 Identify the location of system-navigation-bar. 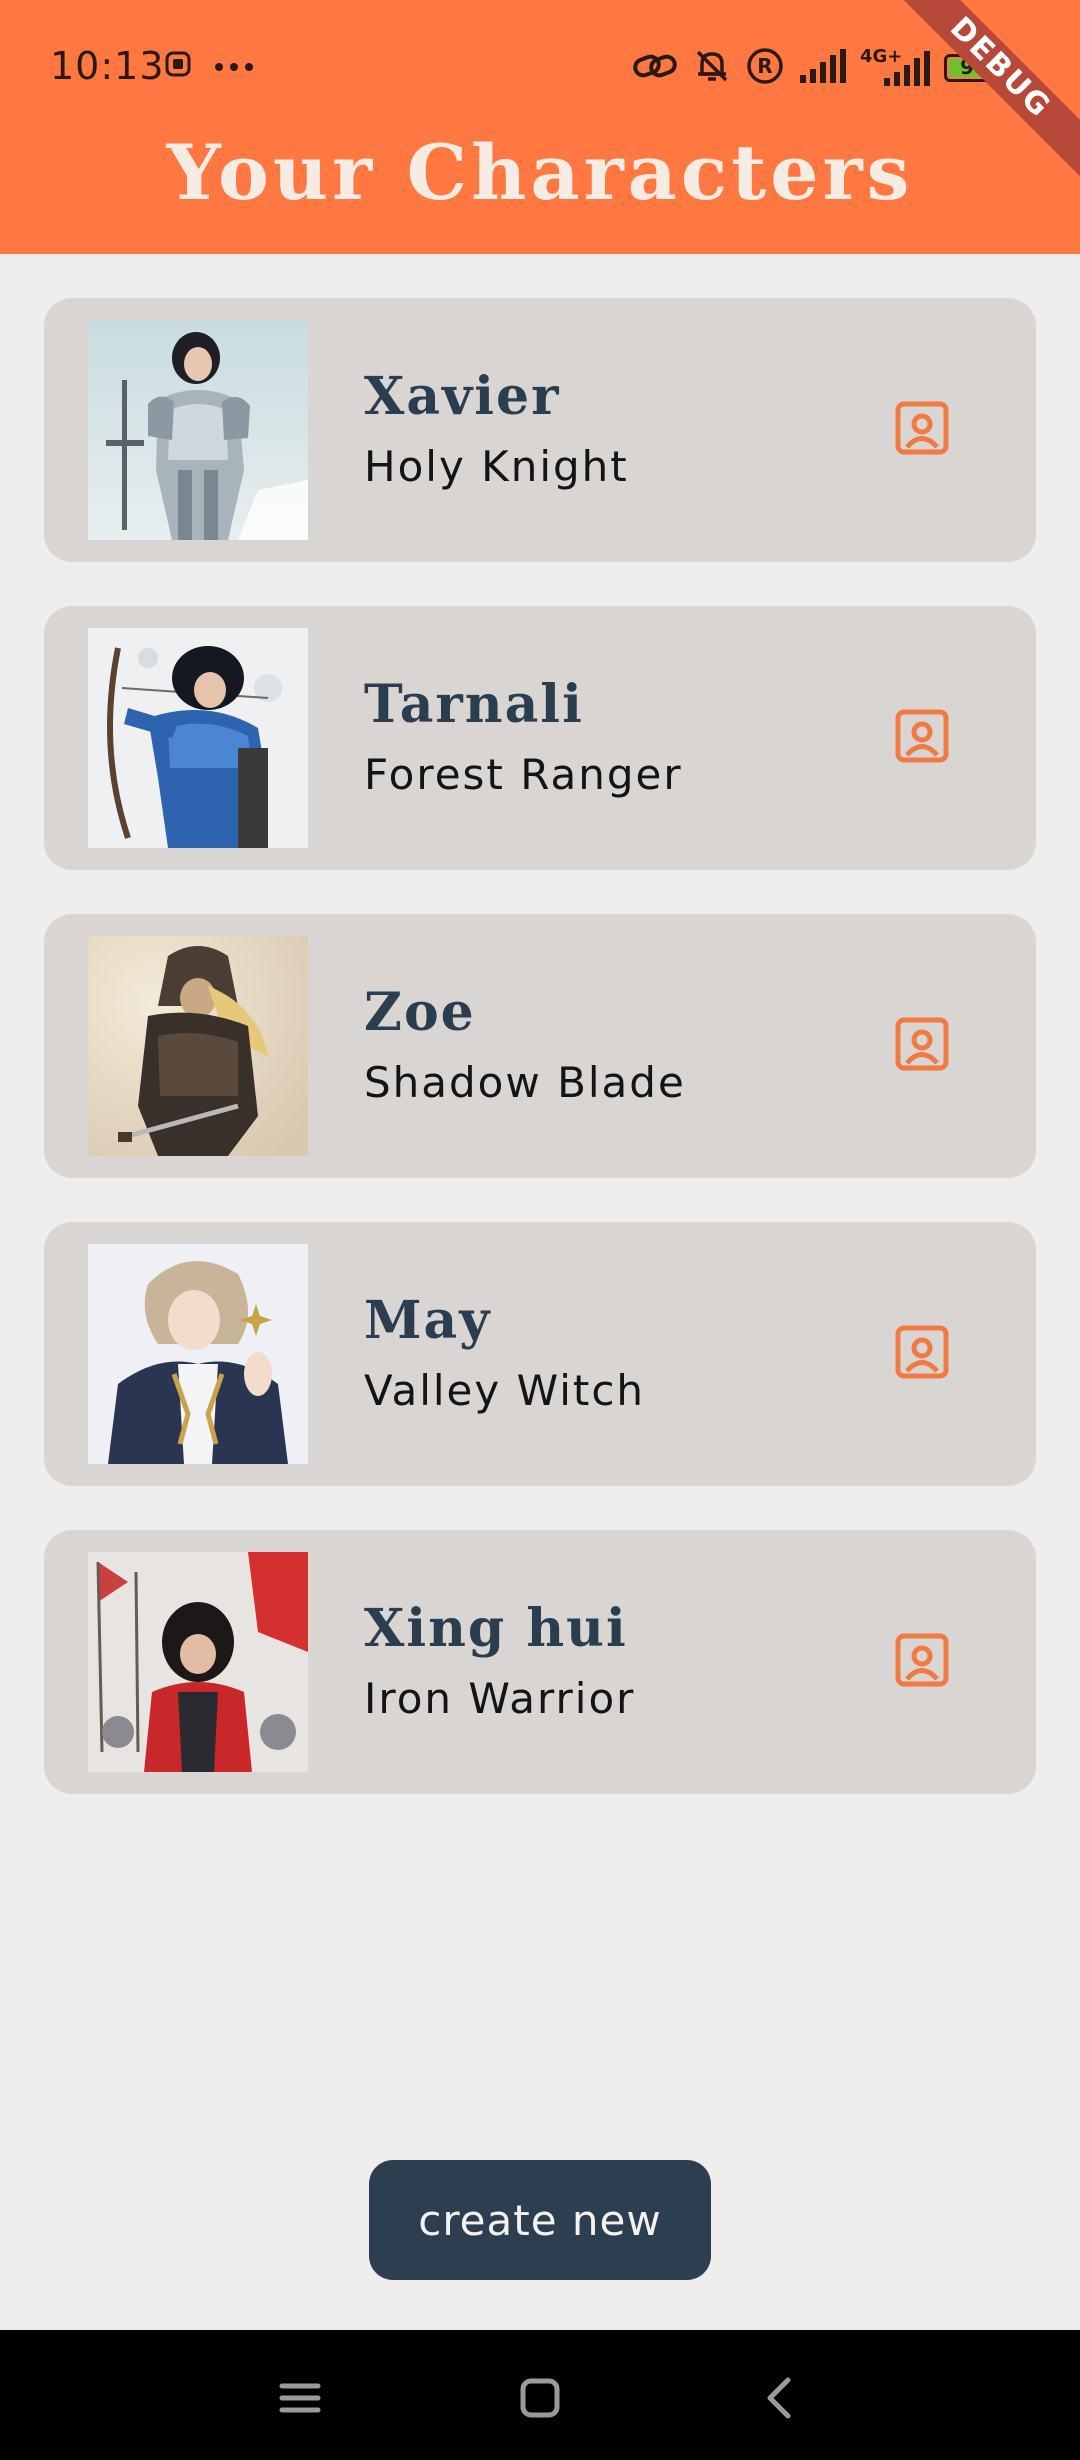
(540, 2395).